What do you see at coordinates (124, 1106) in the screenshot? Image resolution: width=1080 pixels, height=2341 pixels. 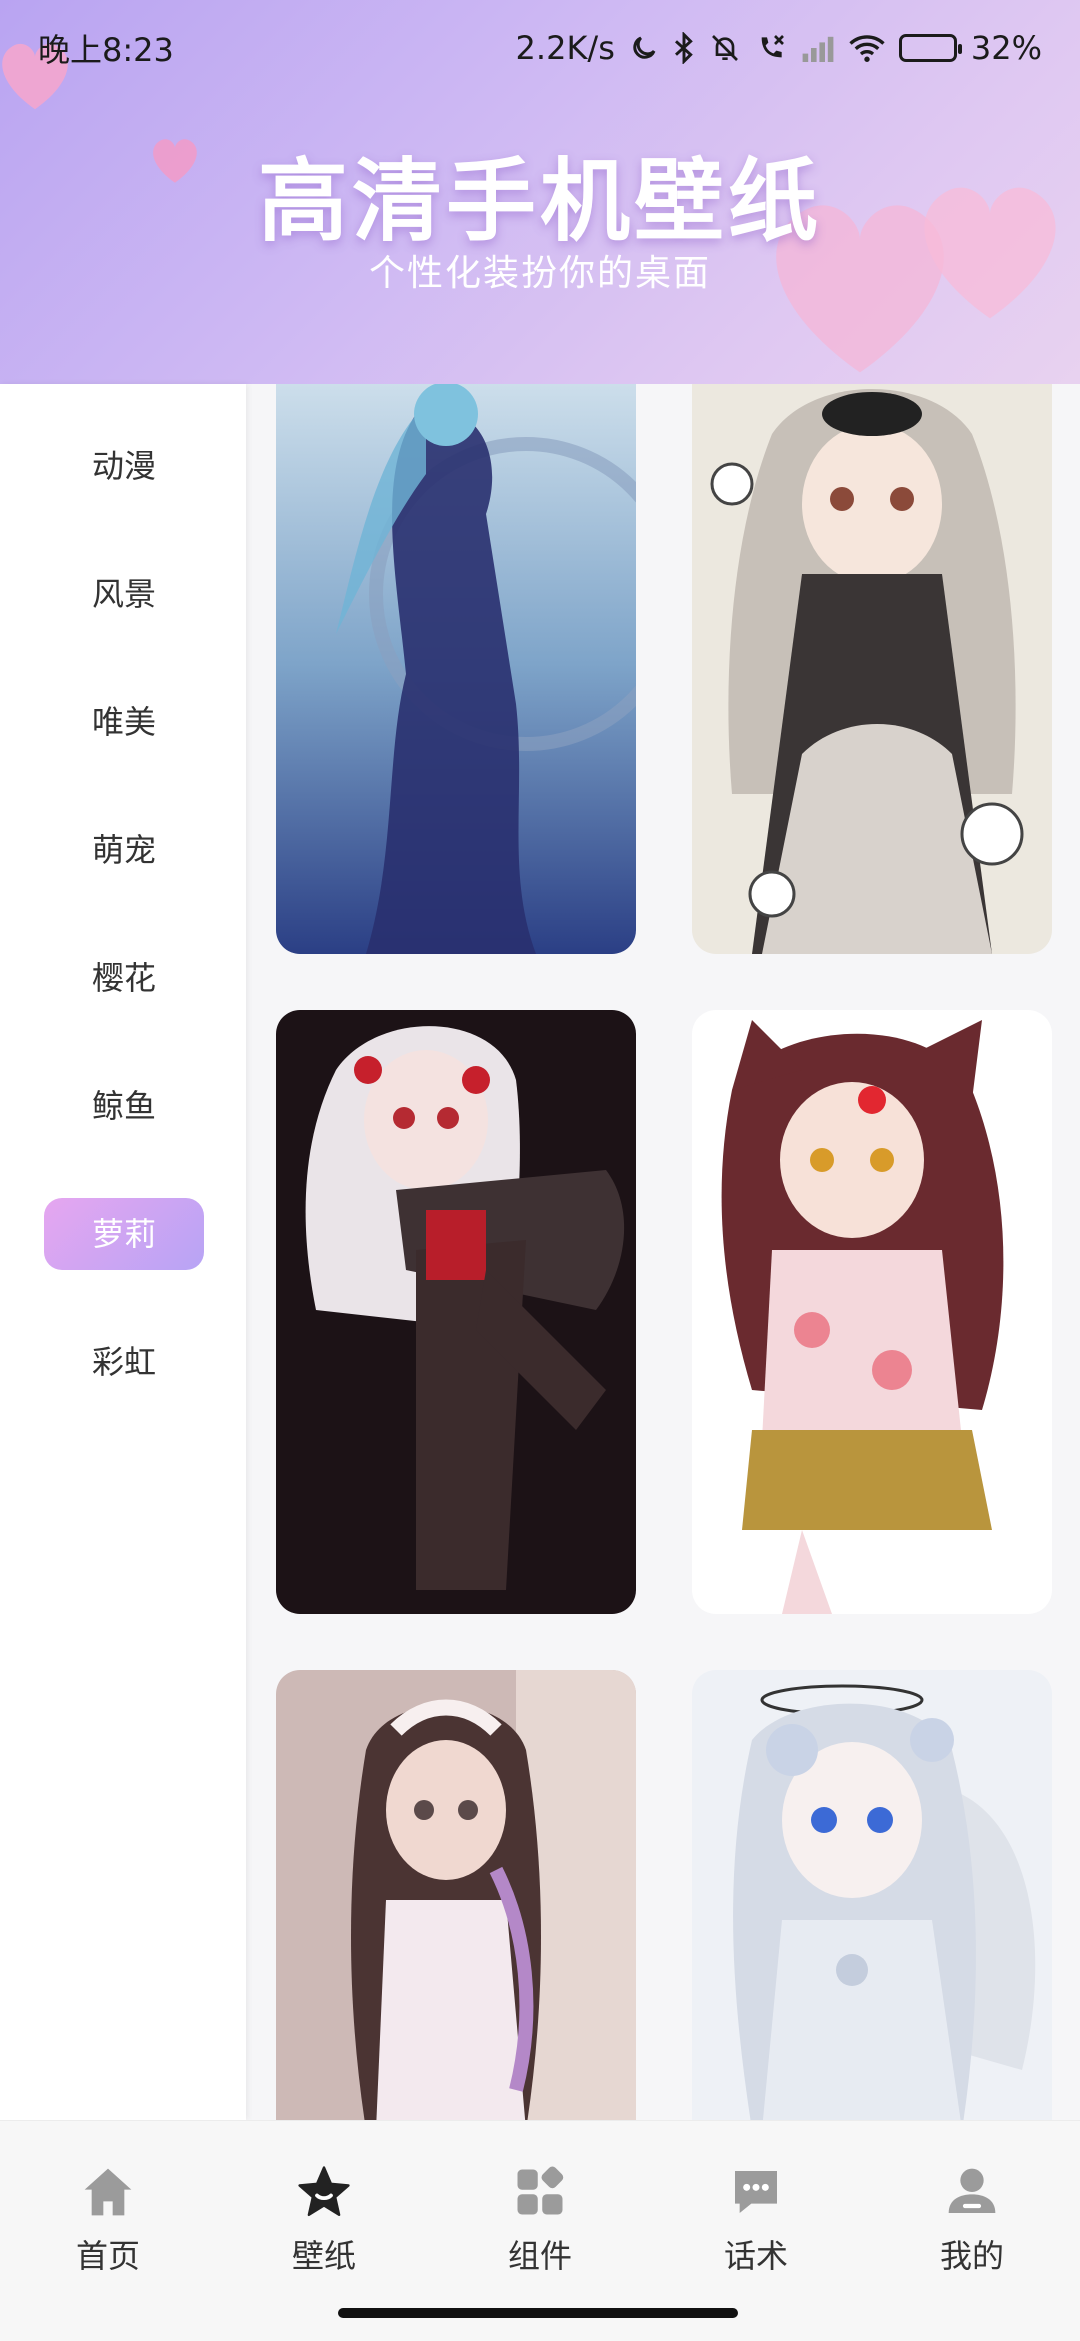 I see `category-item-whale: 鲸鱼` at bounding box center [124, 1106].